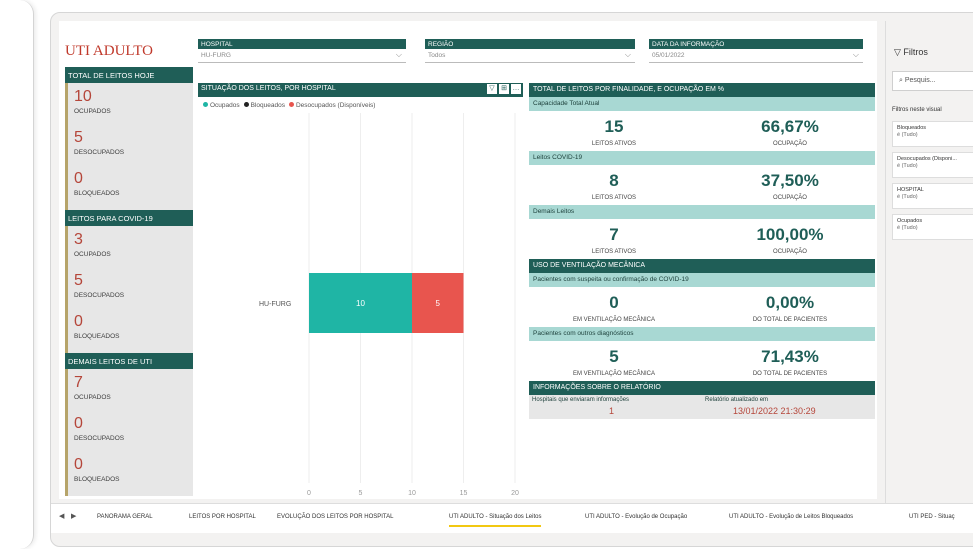  What do you see at coordinates (614, 198) in the screenshot?
I see `kpi-caption: LEITOS ATIVOS` at bounding box center [614, 198].